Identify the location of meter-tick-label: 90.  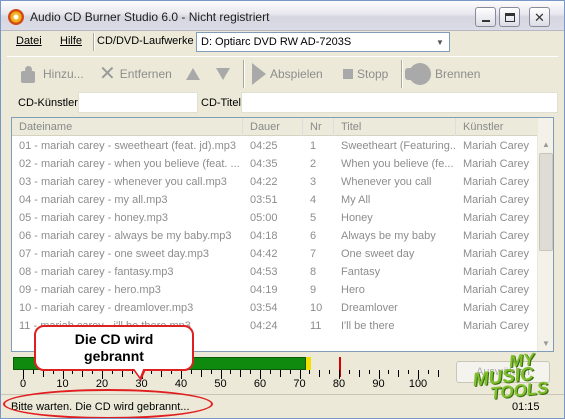
(378, 384).